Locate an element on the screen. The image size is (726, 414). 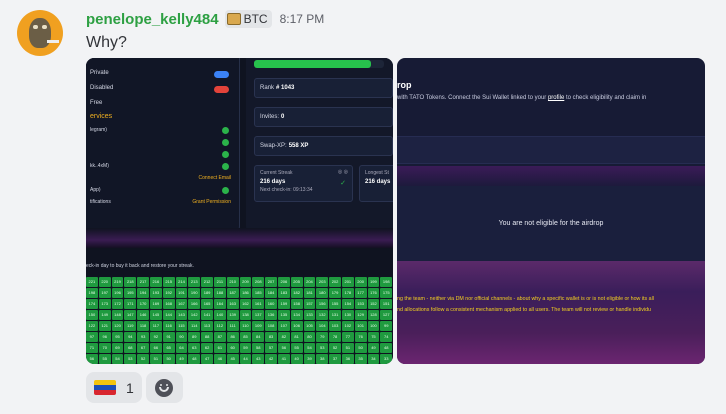
day-cell: 176 is located at coordinates (373, 293).